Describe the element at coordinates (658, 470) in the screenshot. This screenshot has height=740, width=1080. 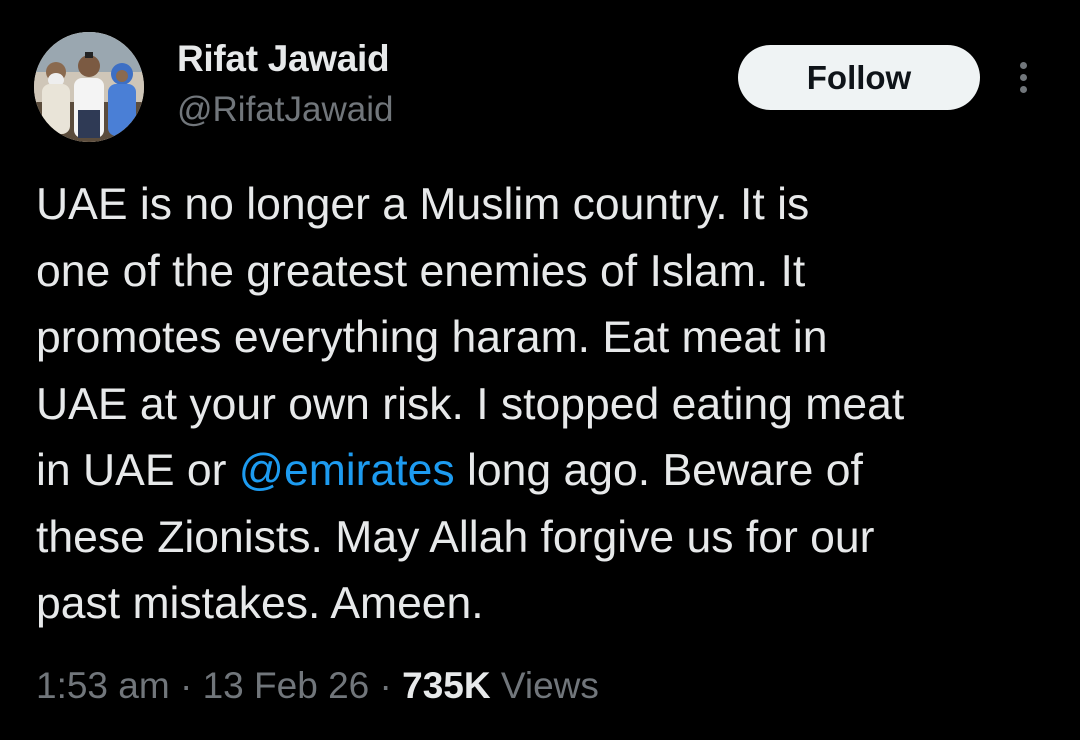
I see `tweet-line-text: long ago. Beware of` at that location.